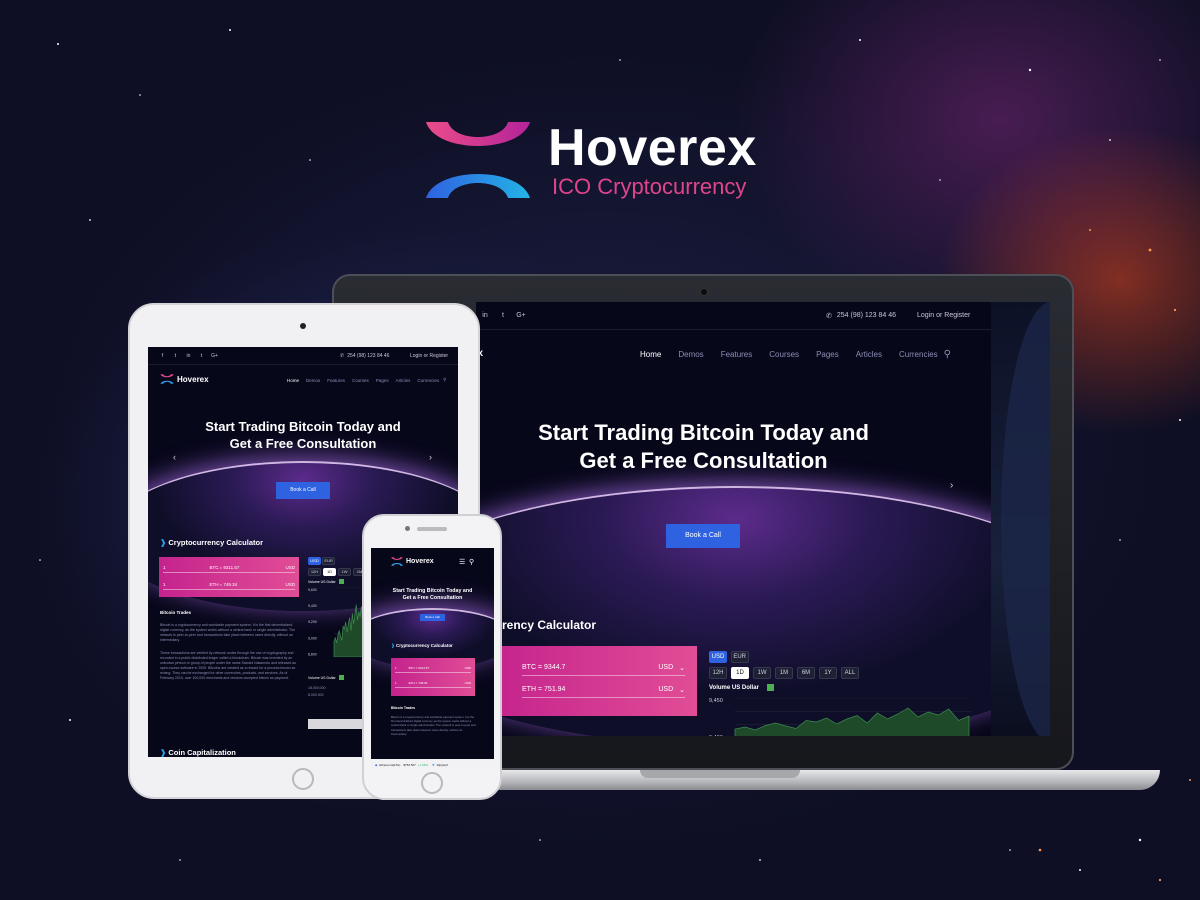 This screenshot has height=900, width=1200. Describe the element at coordinates (336, 724) in the screenshot. I see `chart-range-slider` at that location.